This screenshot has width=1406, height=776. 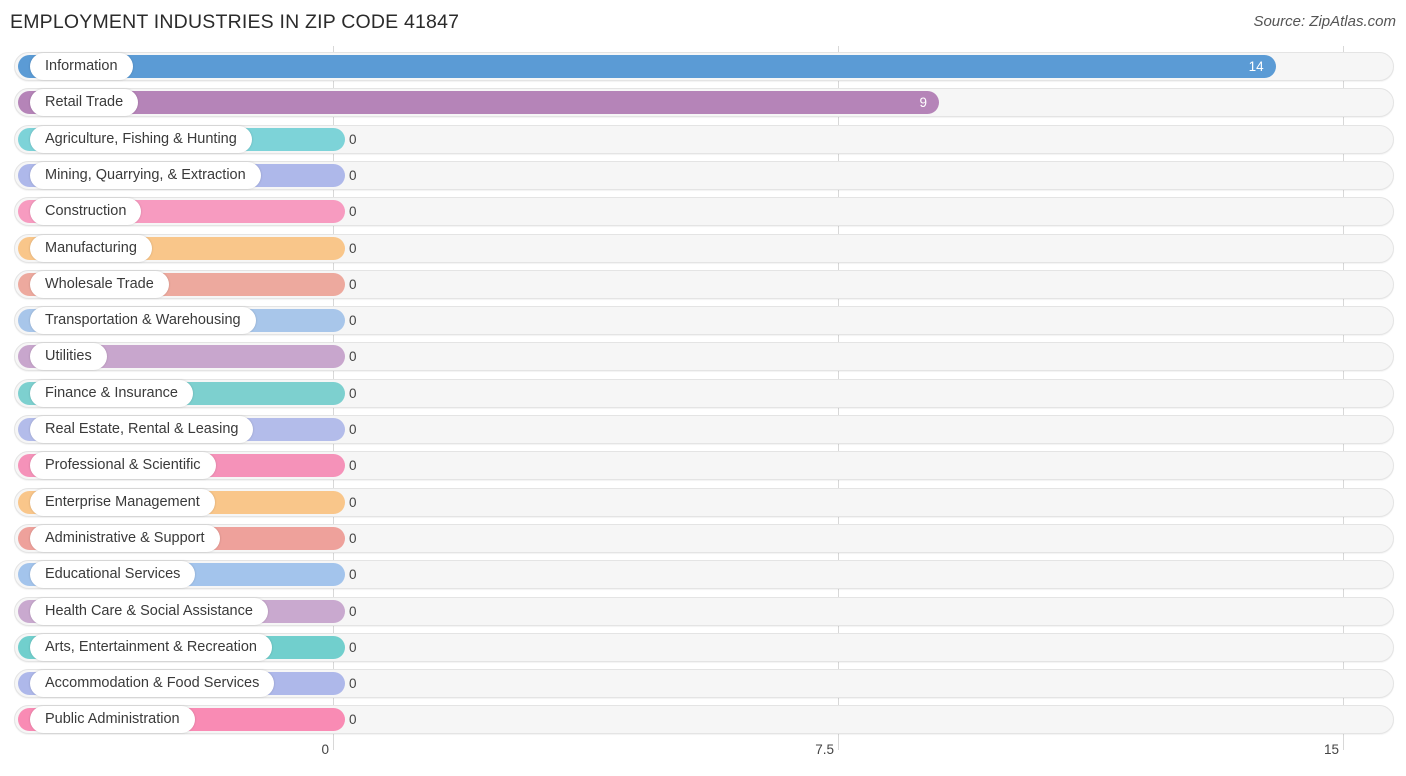 I want to click on table-row: 0 Administrative & Support, so click(x=704, y=538).